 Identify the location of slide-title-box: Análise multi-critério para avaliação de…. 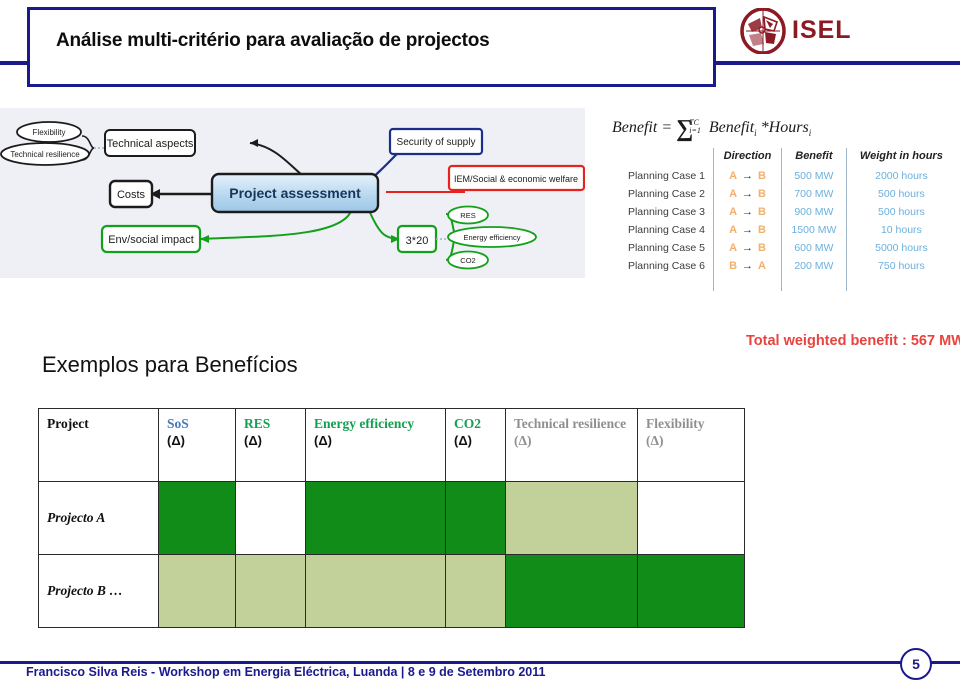
(371, 47).